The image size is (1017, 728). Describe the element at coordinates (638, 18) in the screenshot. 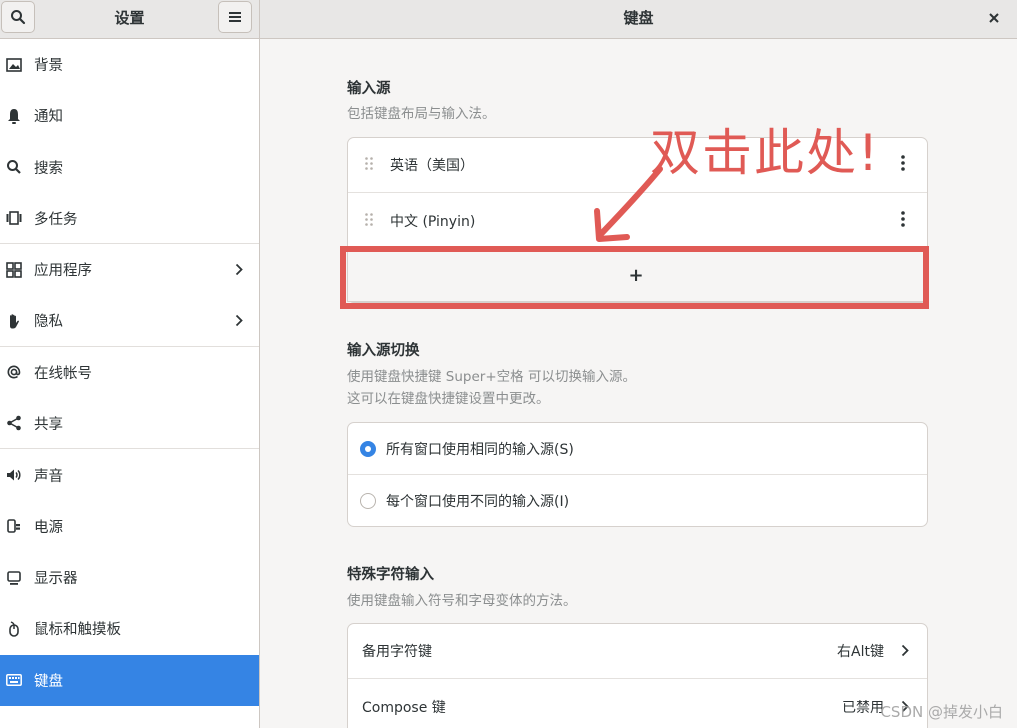

I see `page-title: 键盘` at that location.